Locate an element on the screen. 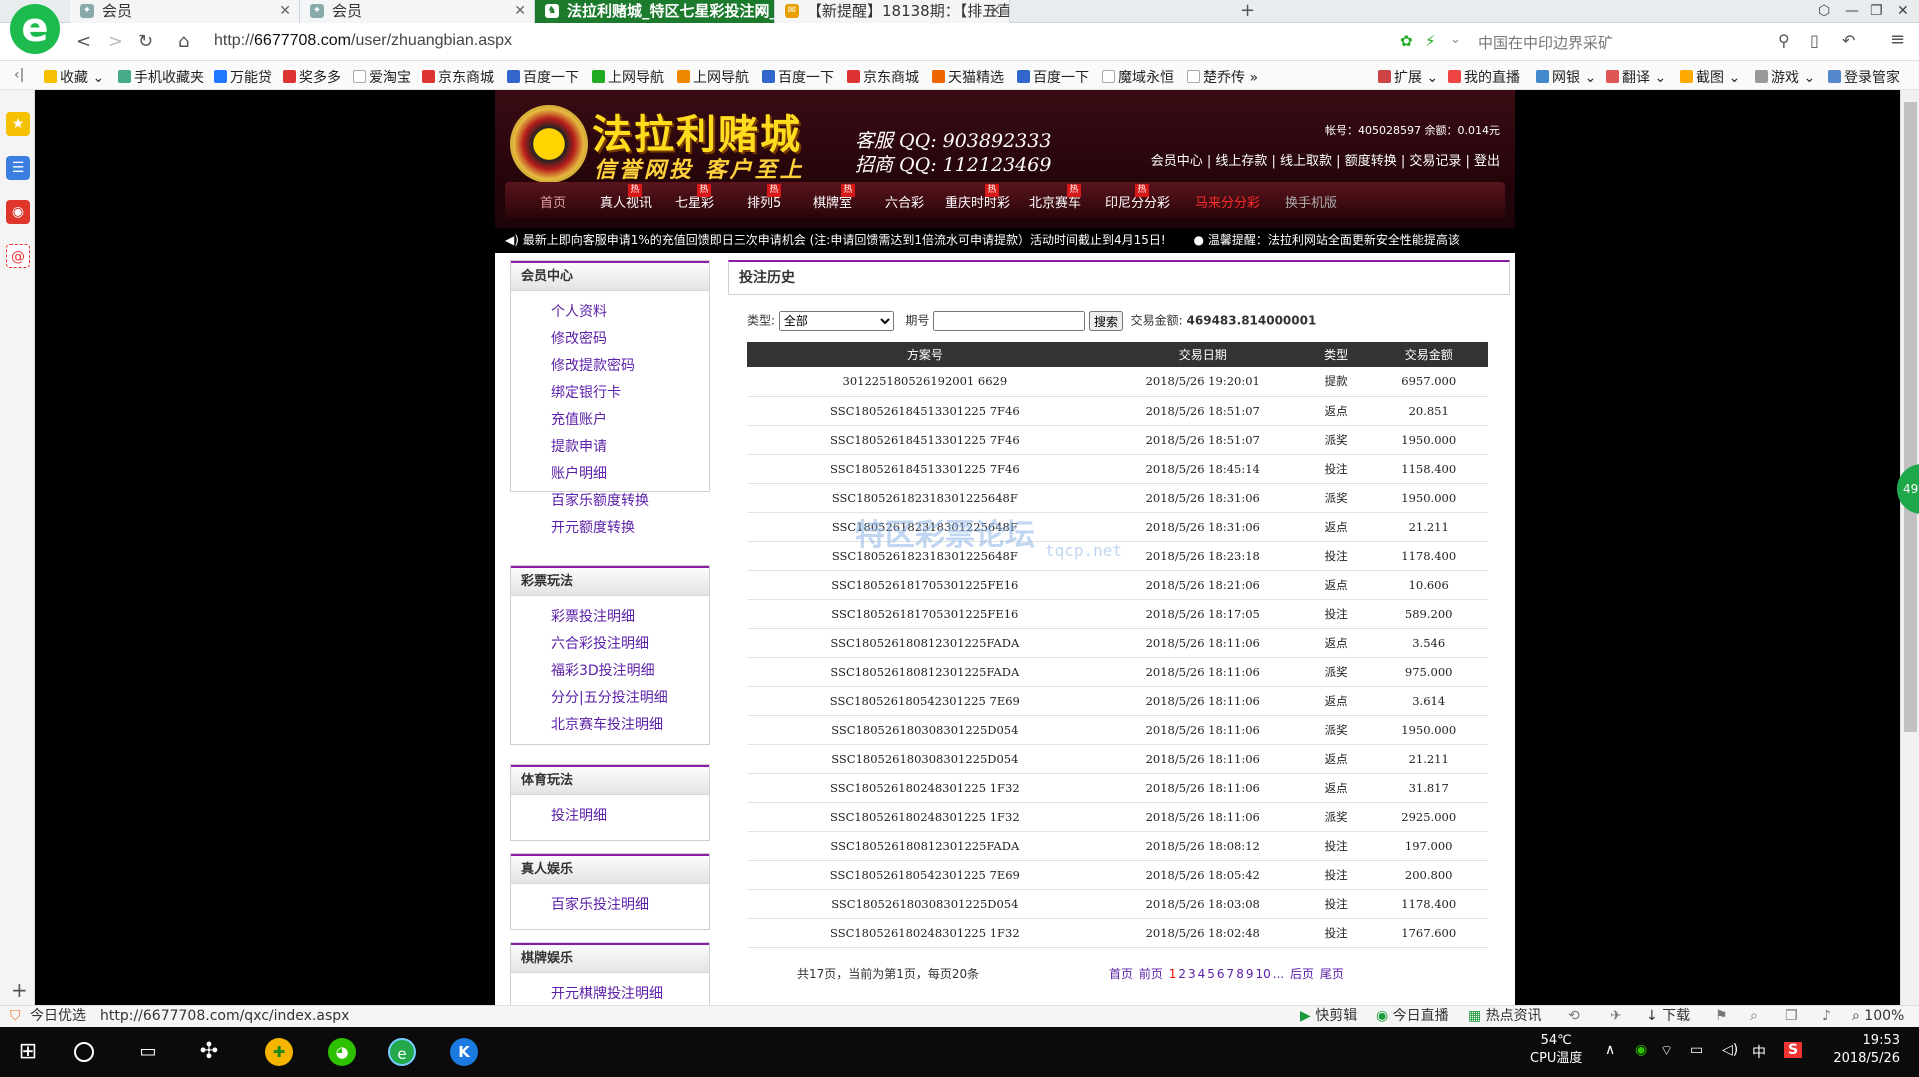 This screenshot has height=1077, width=1919. status-icon: ✈ is located at coordinates (1616, 1016).